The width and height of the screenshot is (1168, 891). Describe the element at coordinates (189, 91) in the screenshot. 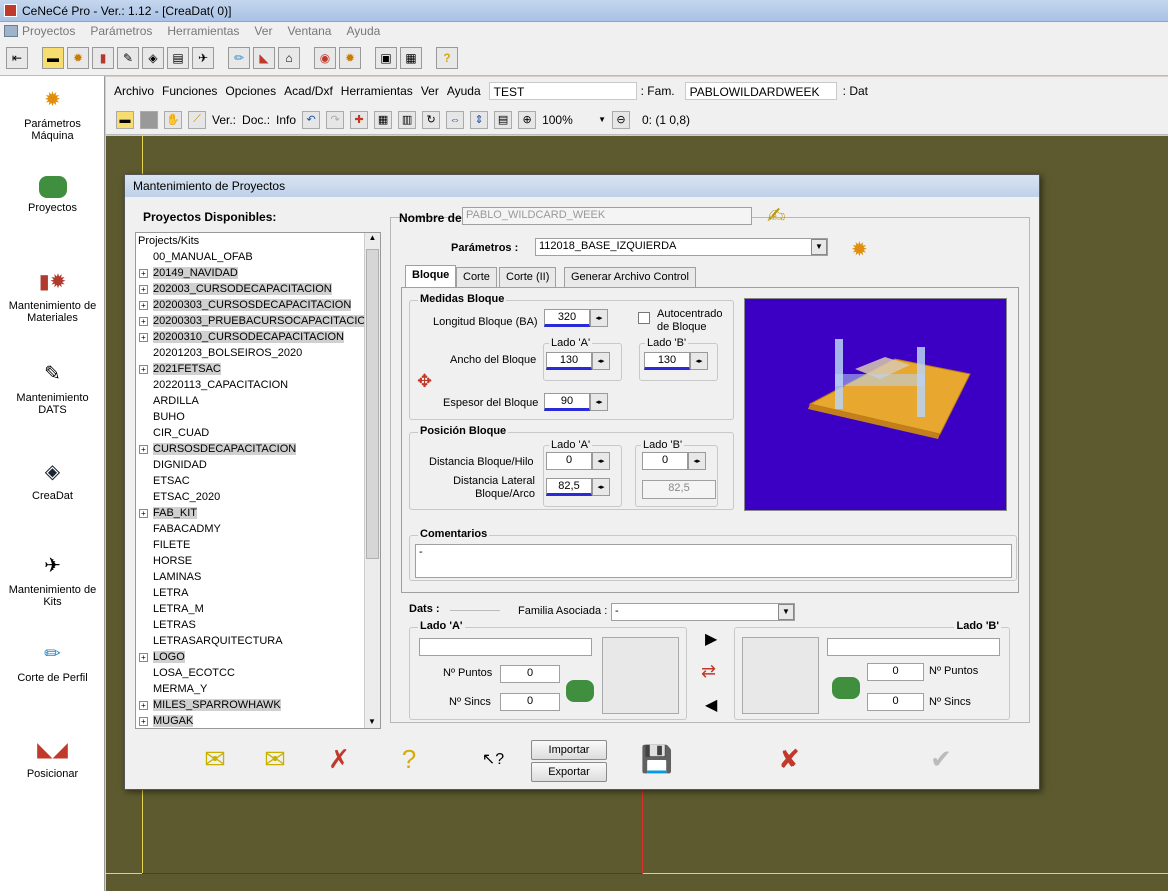

I see `menu-funciones: Funciones` at that location.